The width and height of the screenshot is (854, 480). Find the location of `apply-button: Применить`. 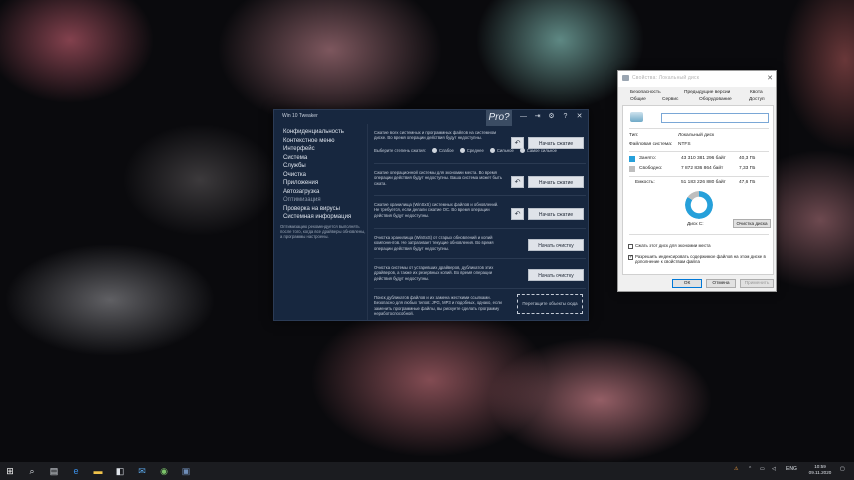

apply-button: Применить is located at coordinates (757, 283).